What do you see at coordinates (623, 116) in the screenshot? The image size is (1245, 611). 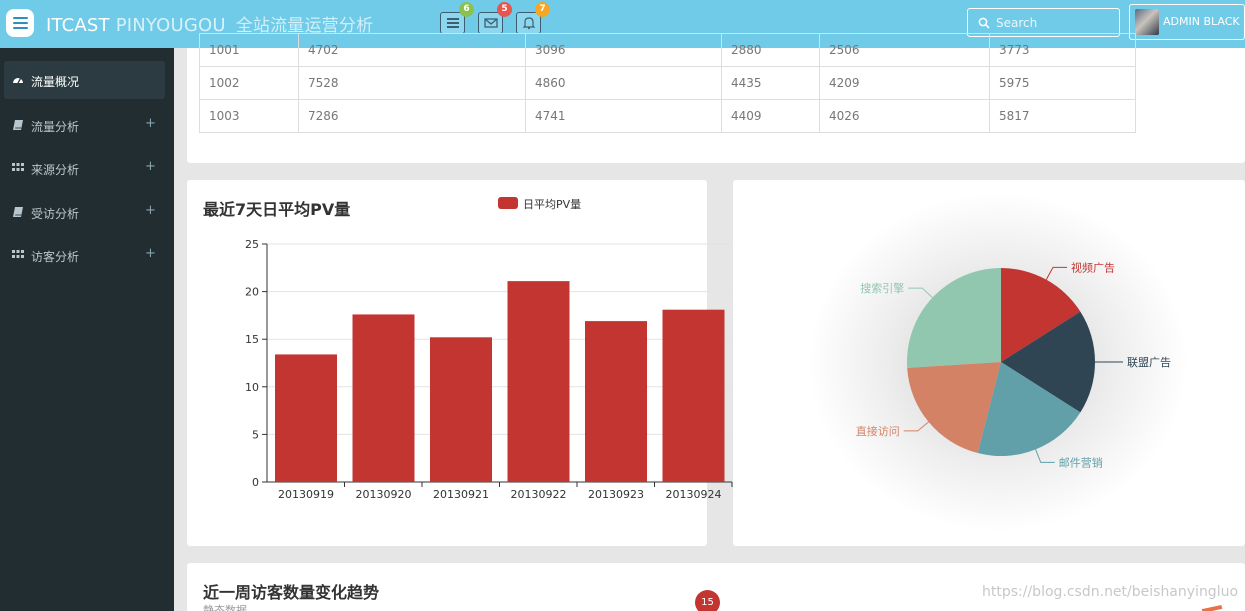 I see `table-cell: 4741` at bounding box center [623, 116].